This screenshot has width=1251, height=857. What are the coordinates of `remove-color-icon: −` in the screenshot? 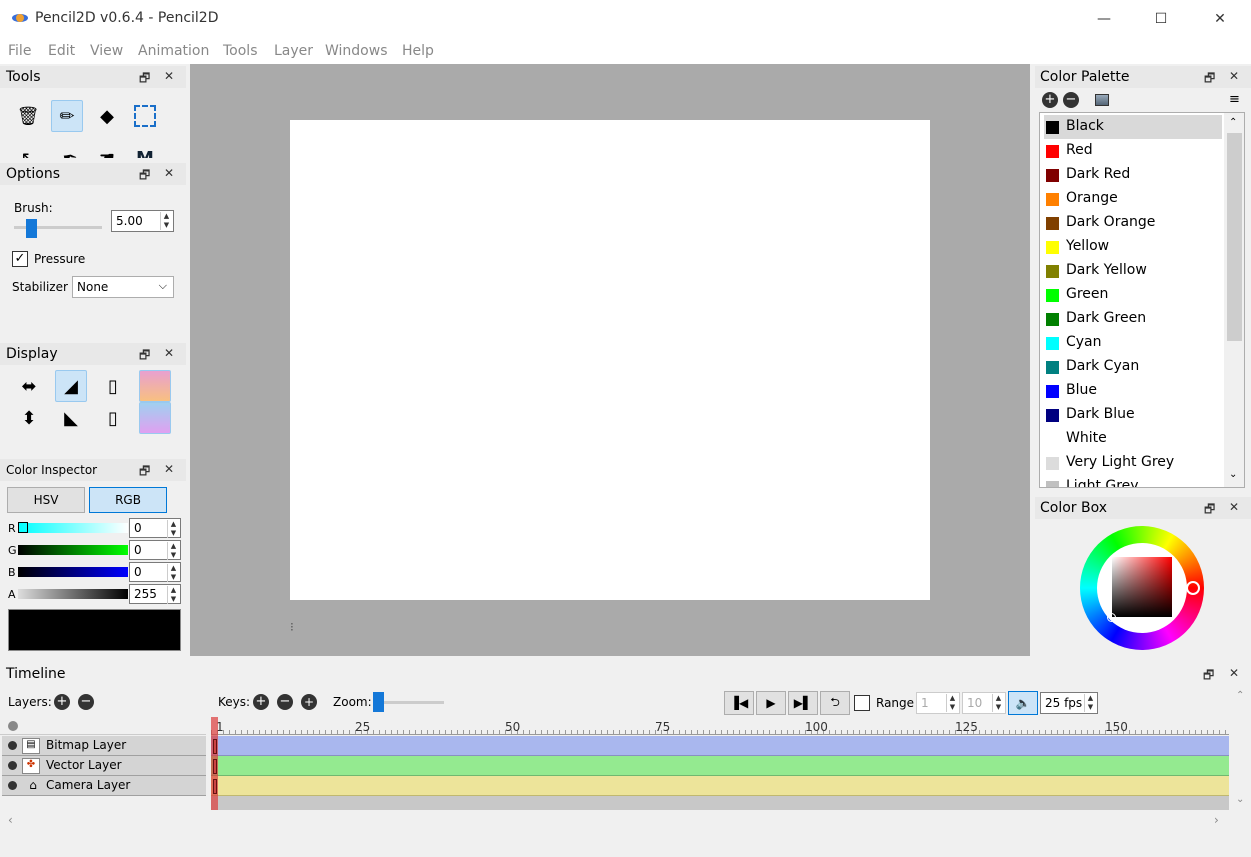 It's located at (1071, 100).